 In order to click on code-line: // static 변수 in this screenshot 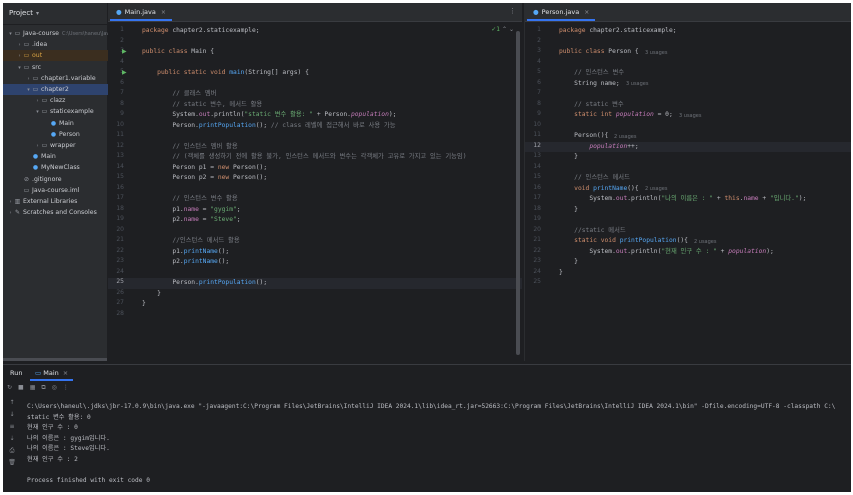, I will do `click(591, 105)`.